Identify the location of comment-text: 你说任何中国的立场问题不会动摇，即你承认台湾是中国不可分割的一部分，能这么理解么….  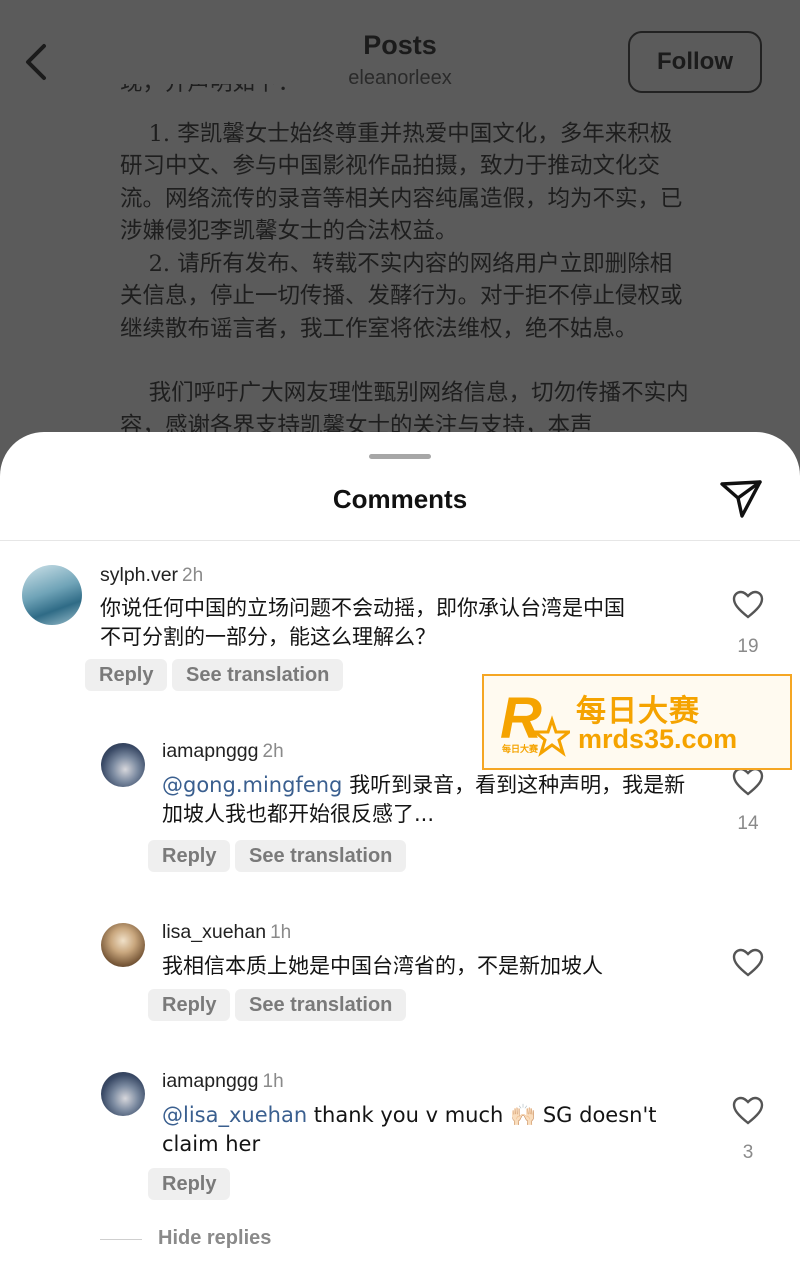
(362, 622).